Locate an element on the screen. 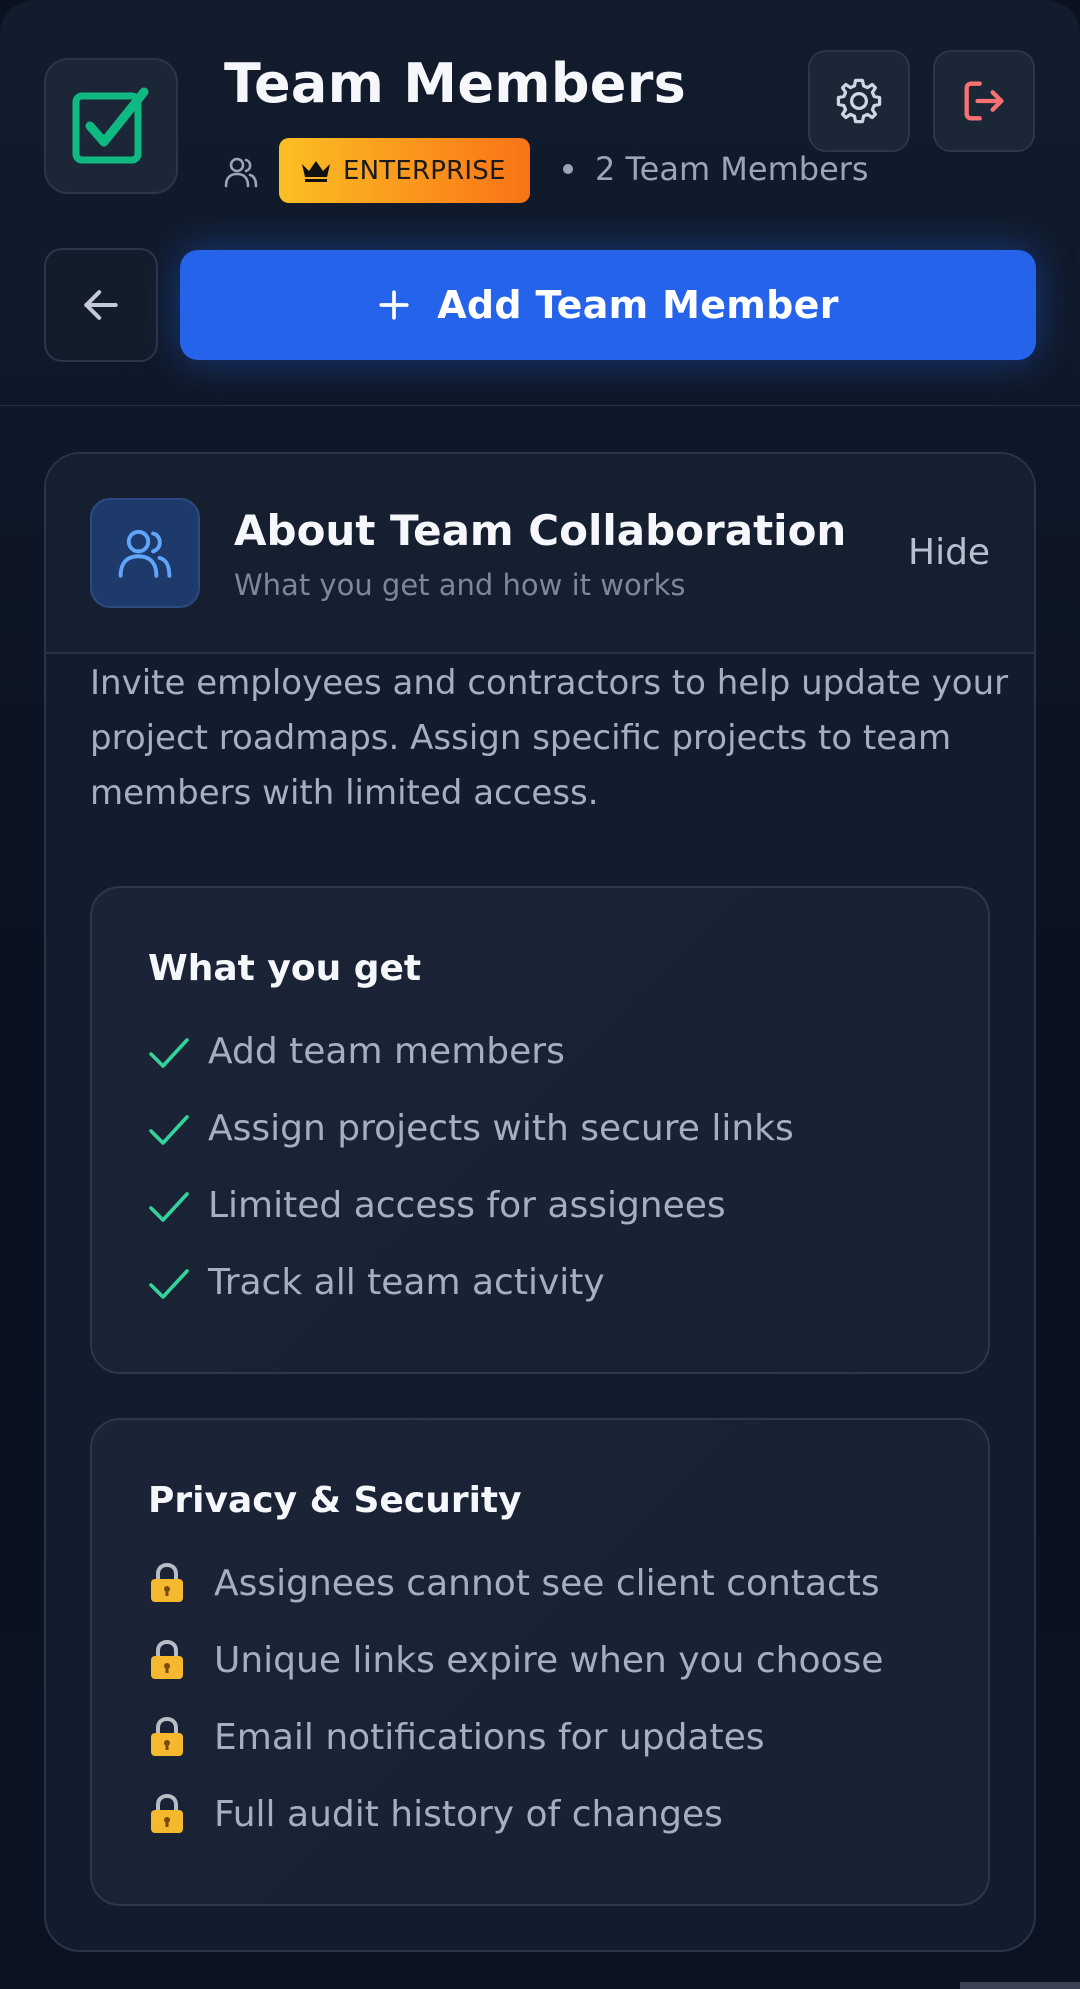 This screenshot has height=1989, width=1080. member-count: 2 Team Members is located at coordinates (732, 169).